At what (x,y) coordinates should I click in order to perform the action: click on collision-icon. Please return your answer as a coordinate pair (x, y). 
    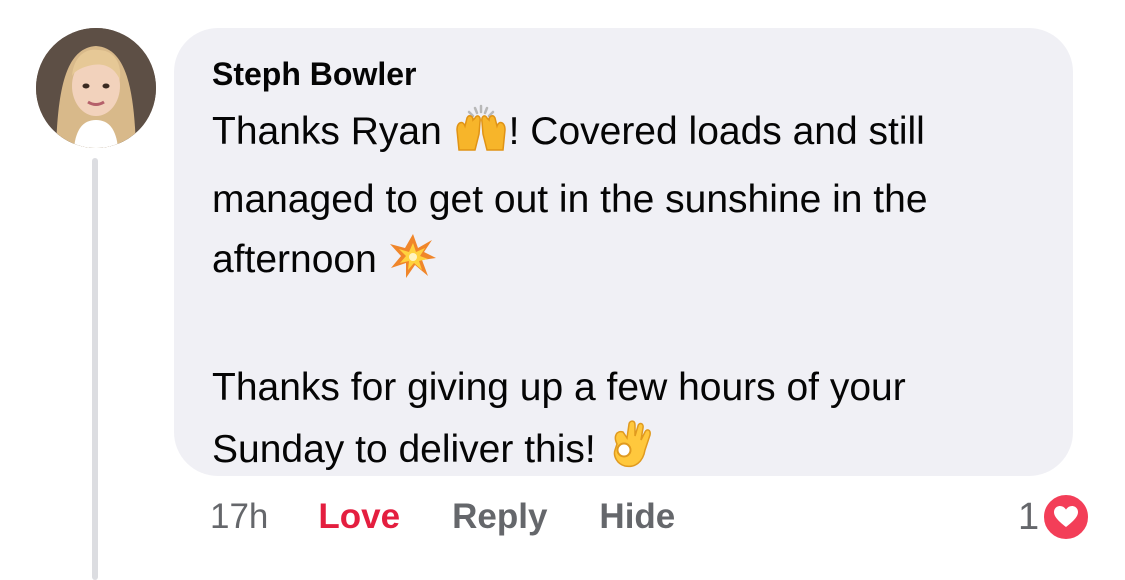
    Looking at the image, I should click on (413, 265).